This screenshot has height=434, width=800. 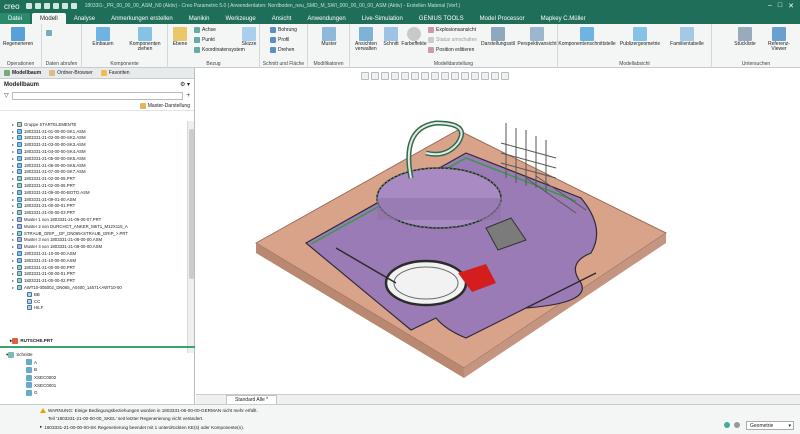 I want to click on einbauen-button: Einbauen, so click(x=103, y=37).